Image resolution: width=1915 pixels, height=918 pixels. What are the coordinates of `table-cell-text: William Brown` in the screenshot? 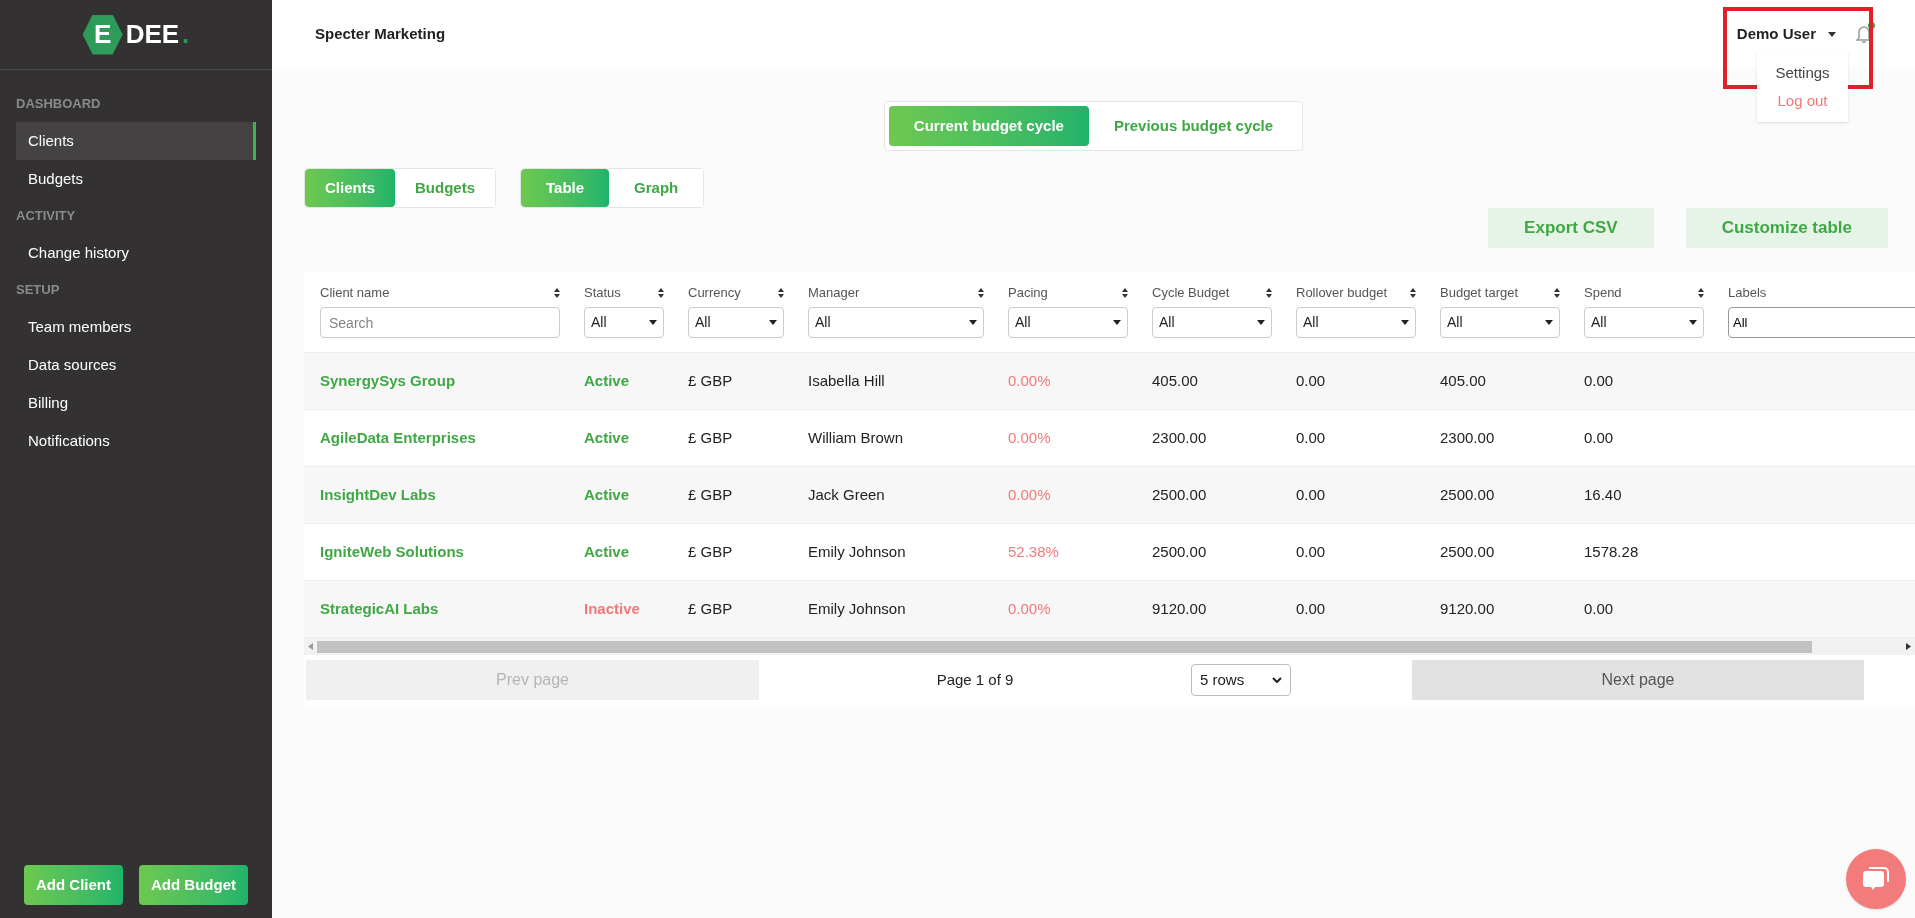 It's located at (856, 437).